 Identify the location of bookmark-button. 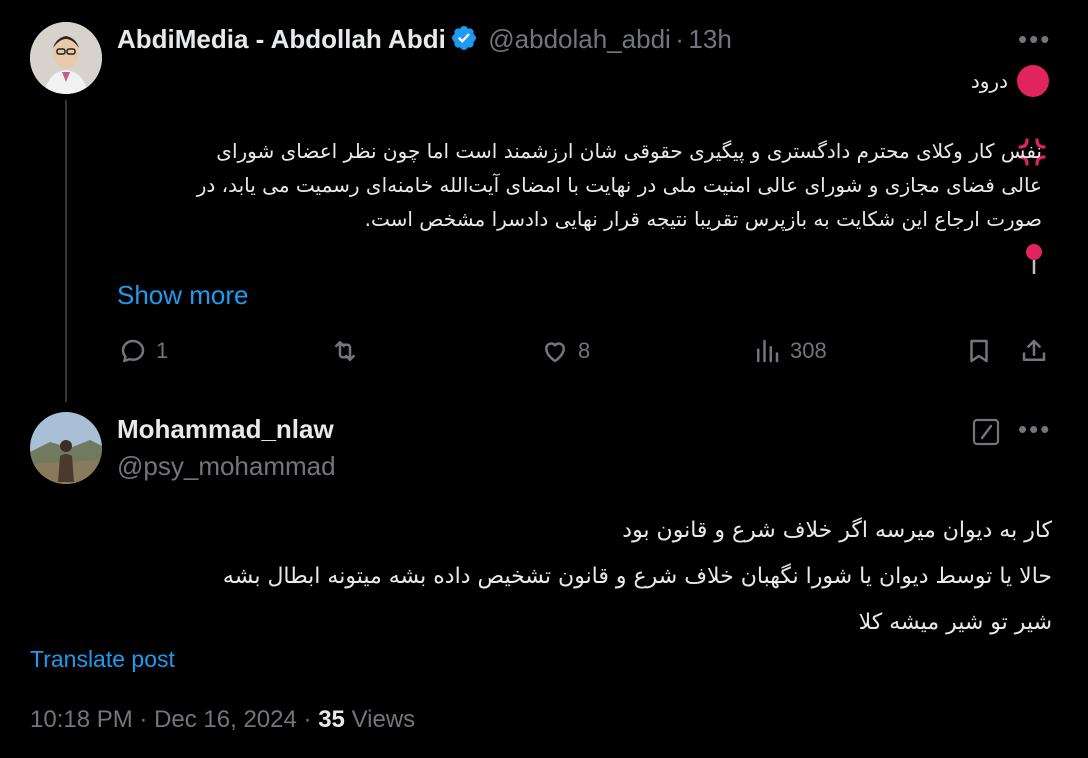
(979, 351).